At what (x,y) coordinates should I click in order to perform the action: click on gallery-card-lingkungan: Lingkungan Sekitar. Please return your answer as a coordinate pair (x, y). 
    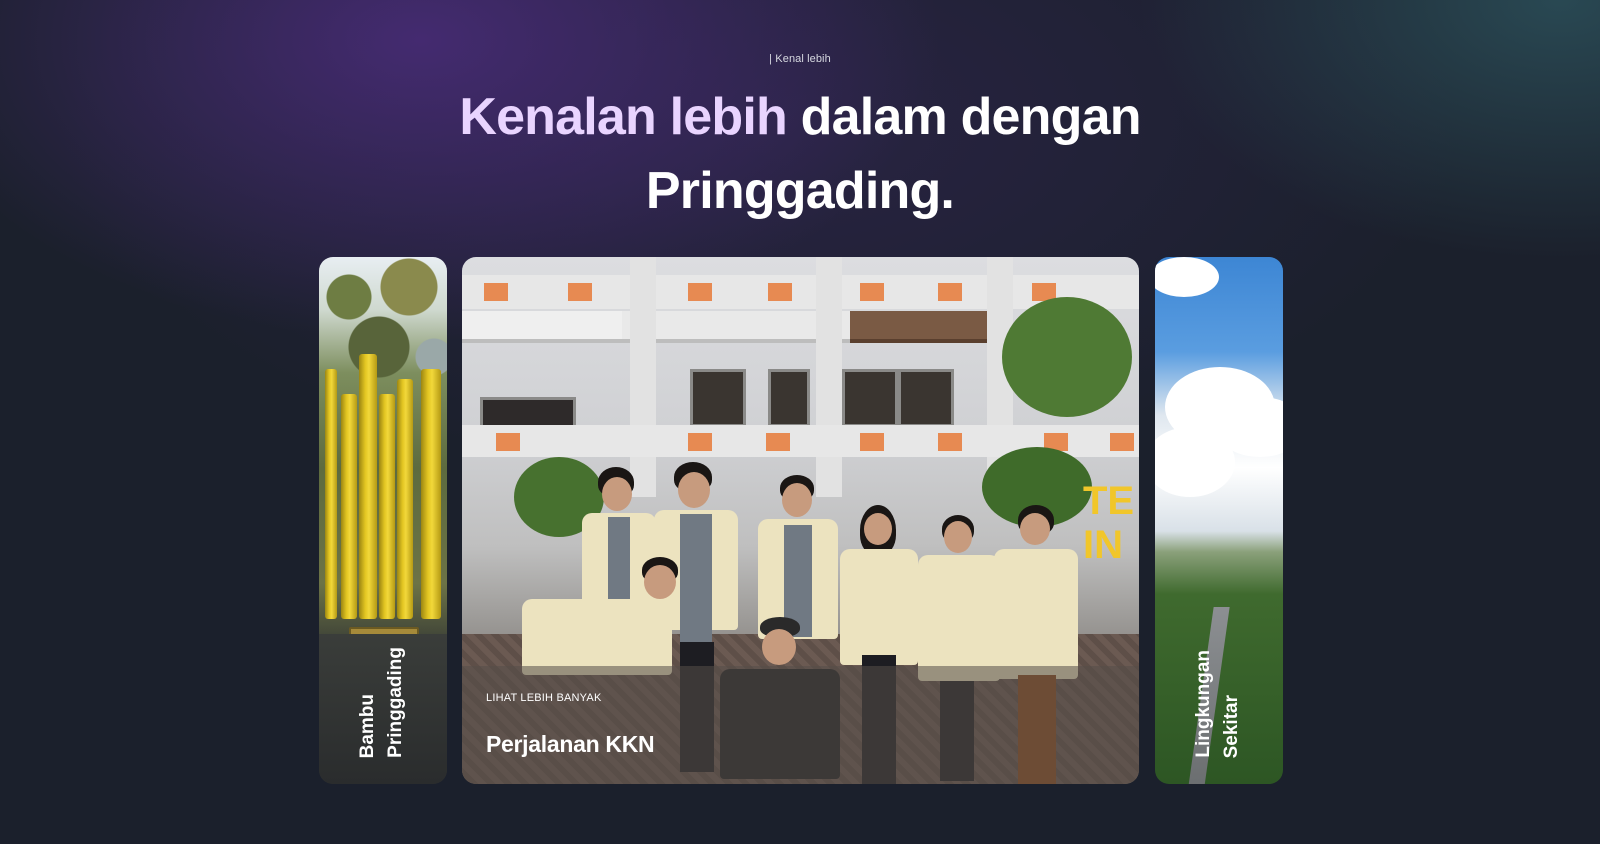
    Looking at the image, I should click on (1219, 520).